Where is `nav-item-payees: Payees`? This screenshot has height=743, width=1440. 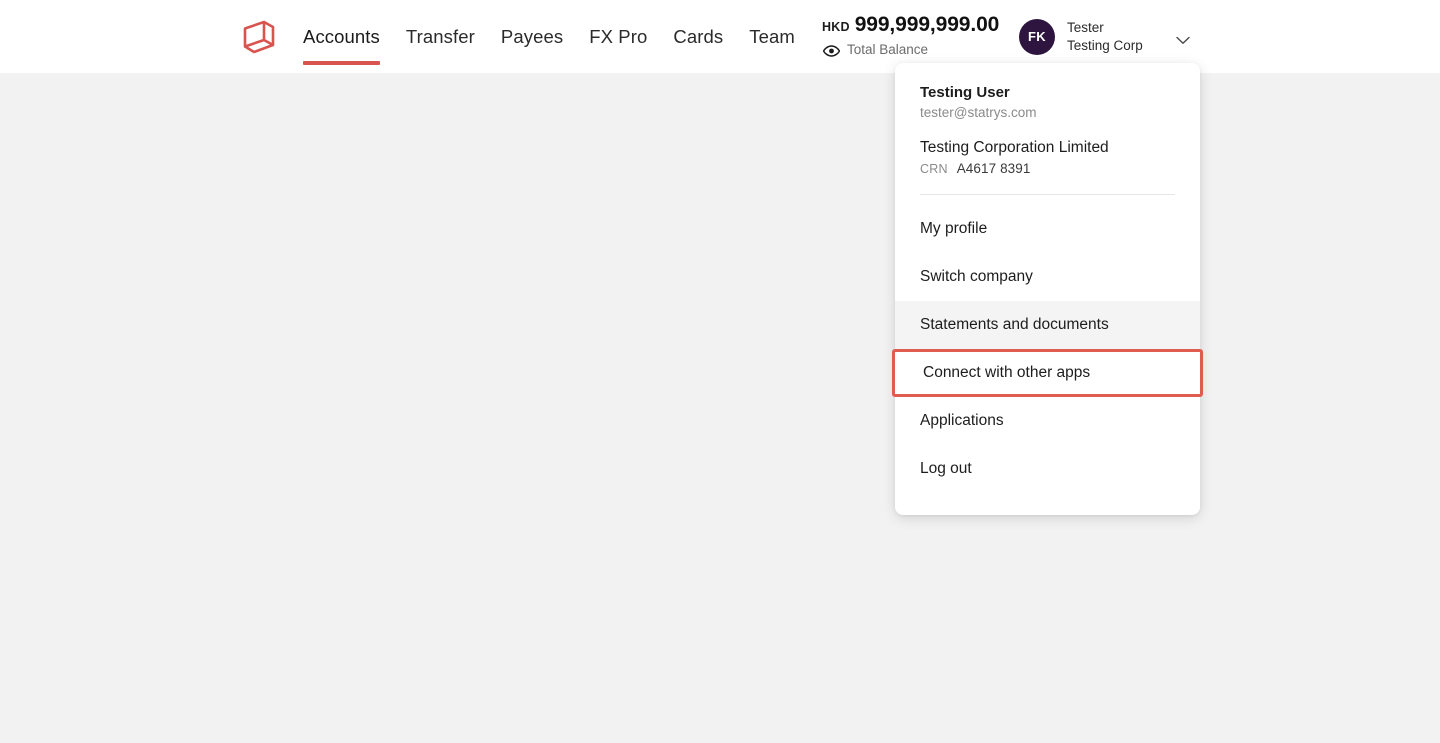 nav-item-payees: Payees is located at coordinates (532, 36).